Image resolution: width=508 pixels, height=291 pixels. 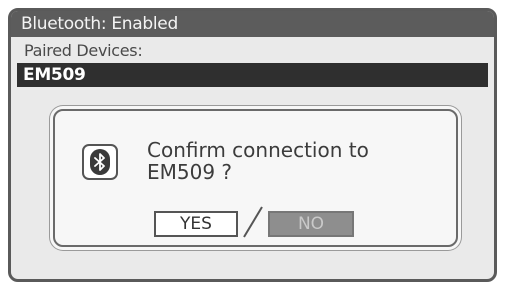 What do you see at coordinates (252, 24) in the screenshot?
I see `window-title: Bluetooth: Enabled` at bounding box center [252, 24].